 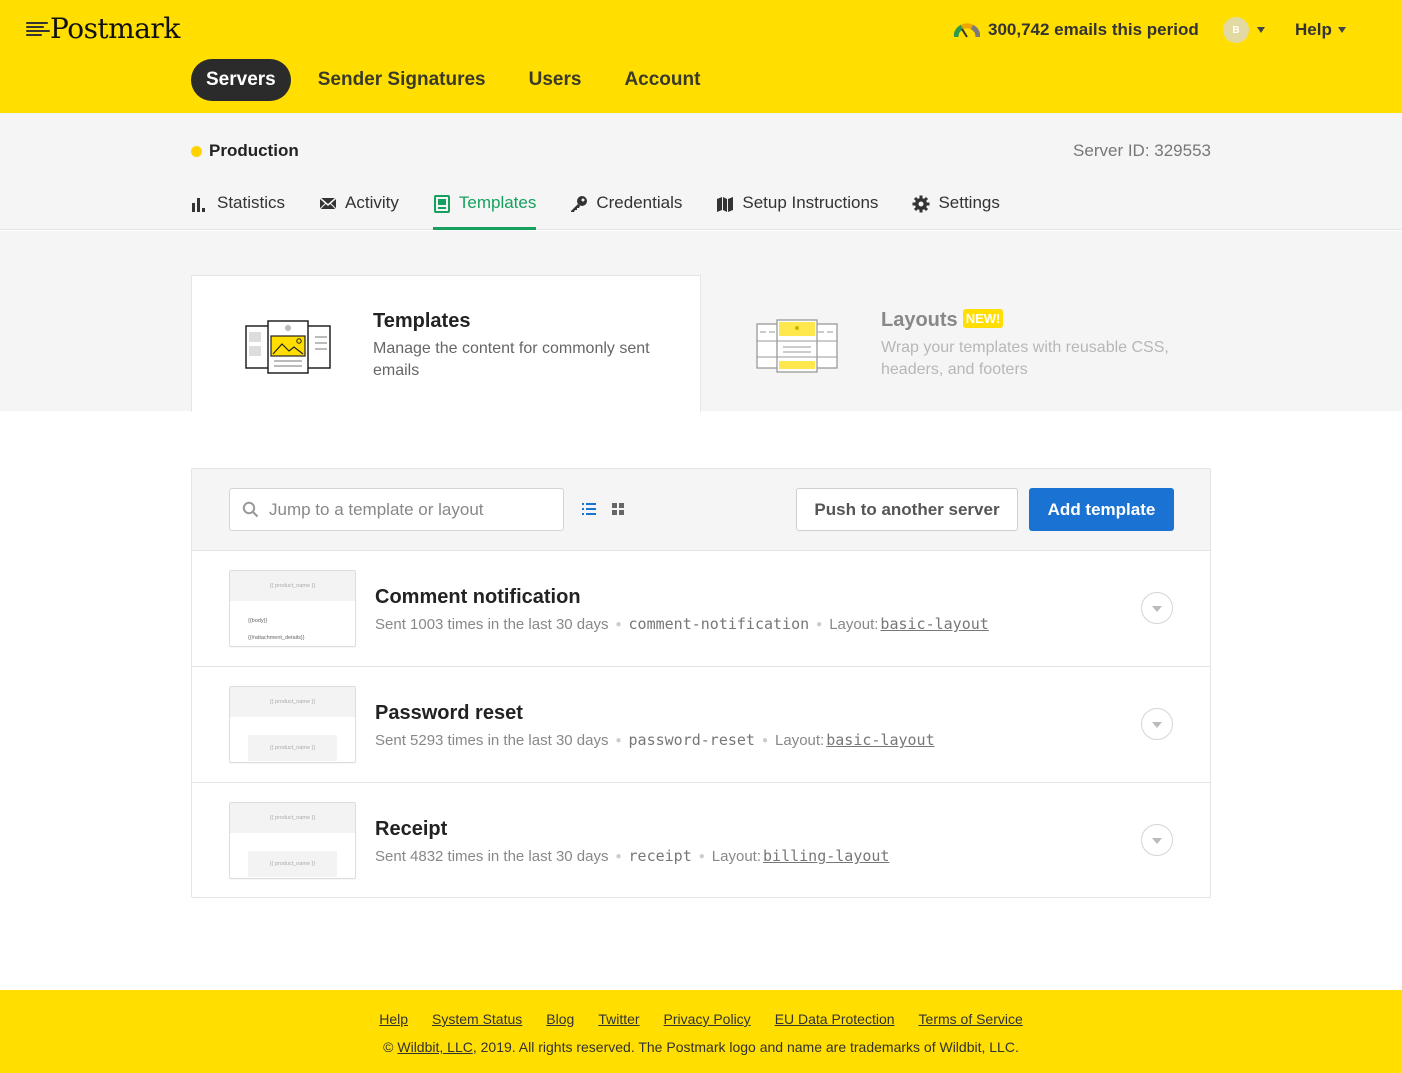 I want to click on layouts-card-title: Layouts NEW!, so click(x=942, y=320).